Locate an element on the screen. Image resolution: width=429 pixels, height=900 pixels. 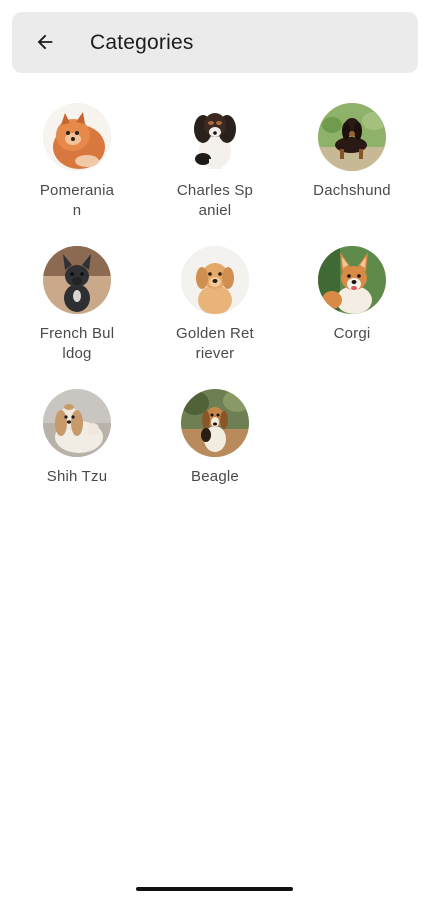
category-item-charles-spaniel: Charles Spaniel is located at coordinates (215, 161).